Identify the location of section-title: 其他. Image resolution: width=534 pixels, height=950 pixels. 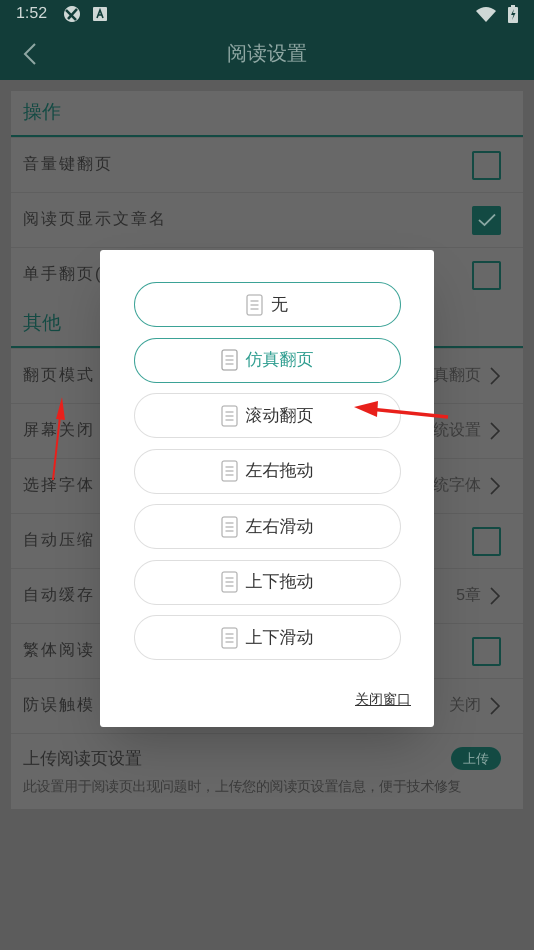
(42, 324).